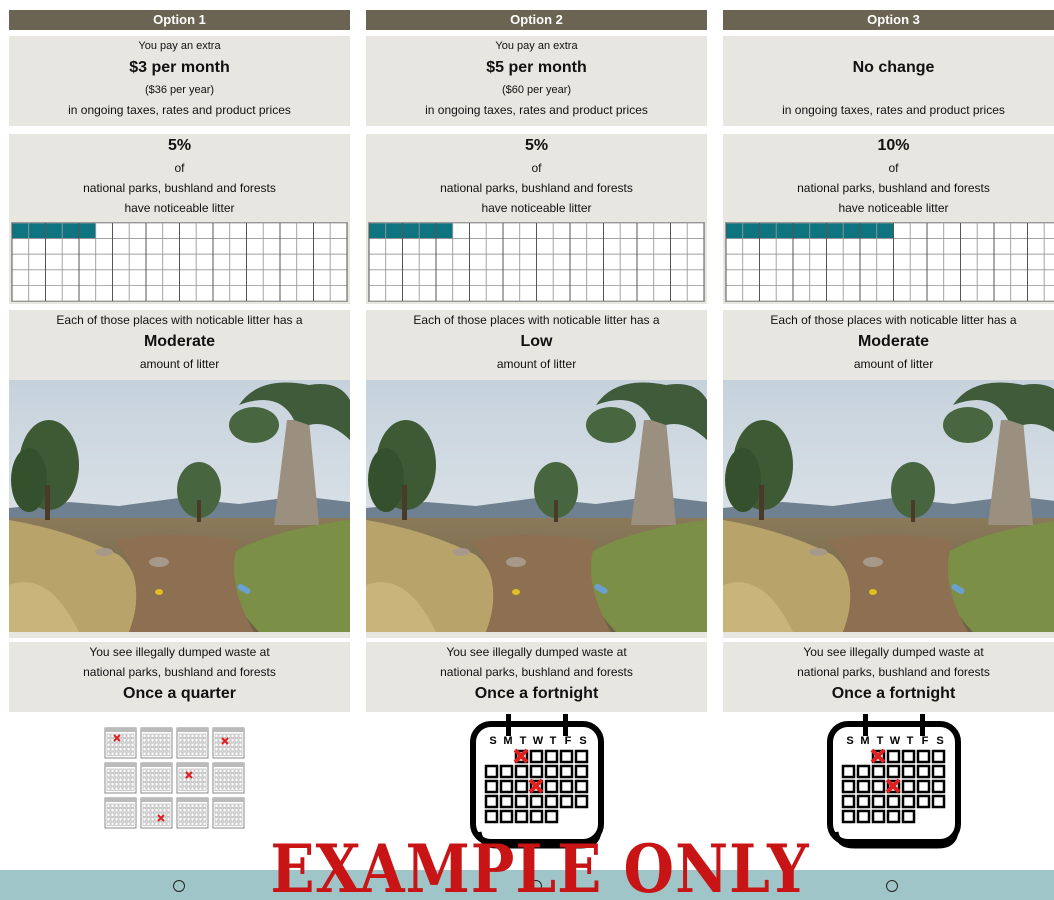  Describe the element at coordinates (893, 693) in the screenshot. I see `dump-frequency: Once a fortnight` at that location.